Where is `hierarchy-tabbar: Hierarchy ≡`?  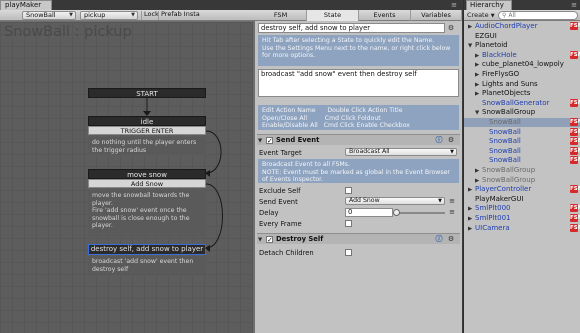 hierarchy-tabbar: Hierarchy ≡ is located at coordinates (522, 5).